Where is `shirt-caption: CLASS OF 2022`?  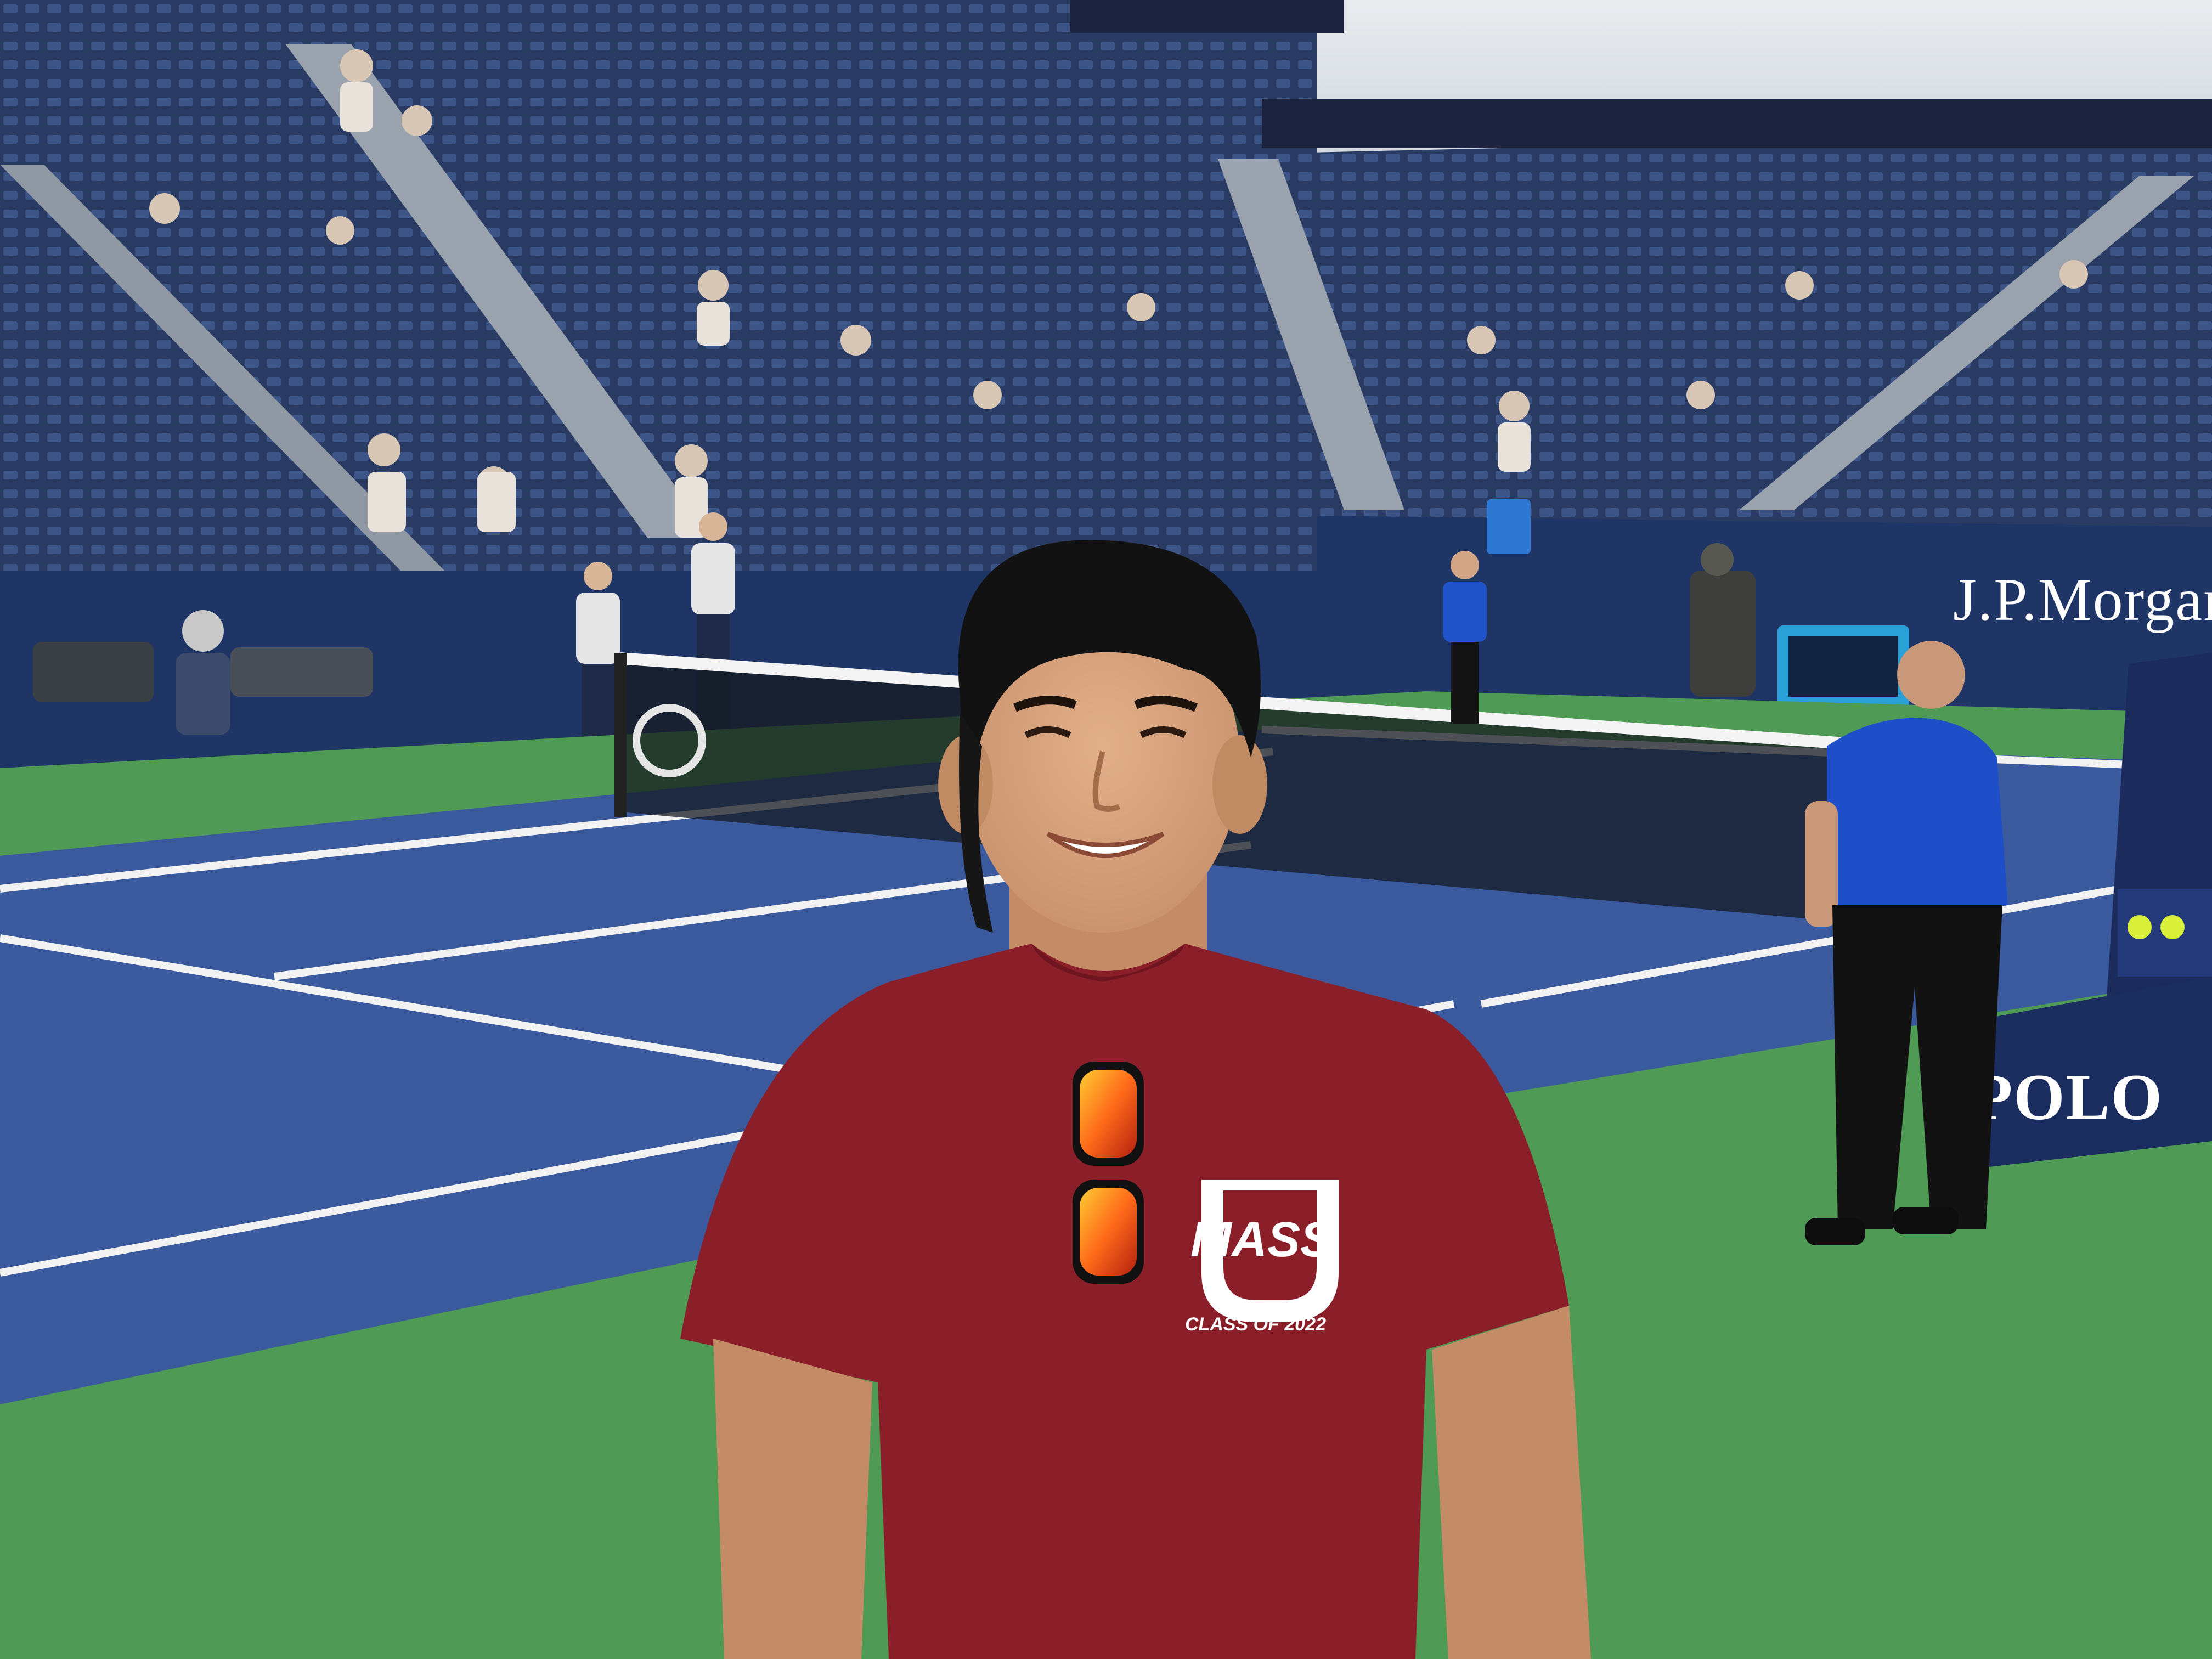 shirt-caption: CLASS OF 2022 is located at coordinates (1255, 1324).